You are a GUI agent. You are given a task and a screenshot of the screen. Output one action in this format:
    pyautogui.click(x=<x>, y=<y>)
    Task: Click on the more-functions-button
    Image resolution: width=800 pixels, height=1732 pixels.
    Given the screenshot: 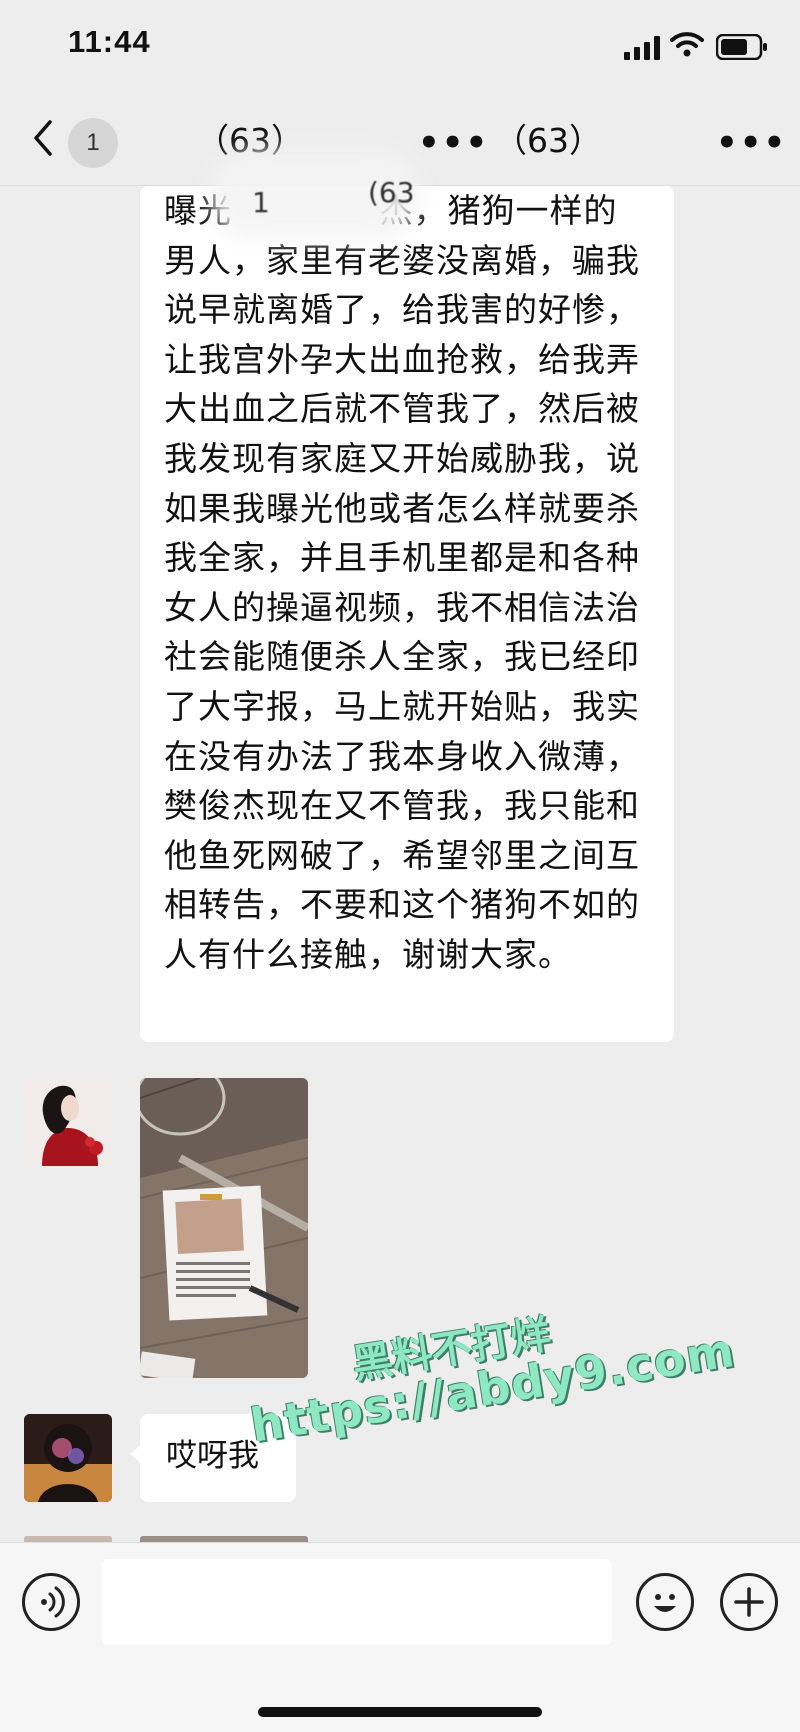 What is the action you would take?
    pyautogui.click(x=749, y=1602)
    